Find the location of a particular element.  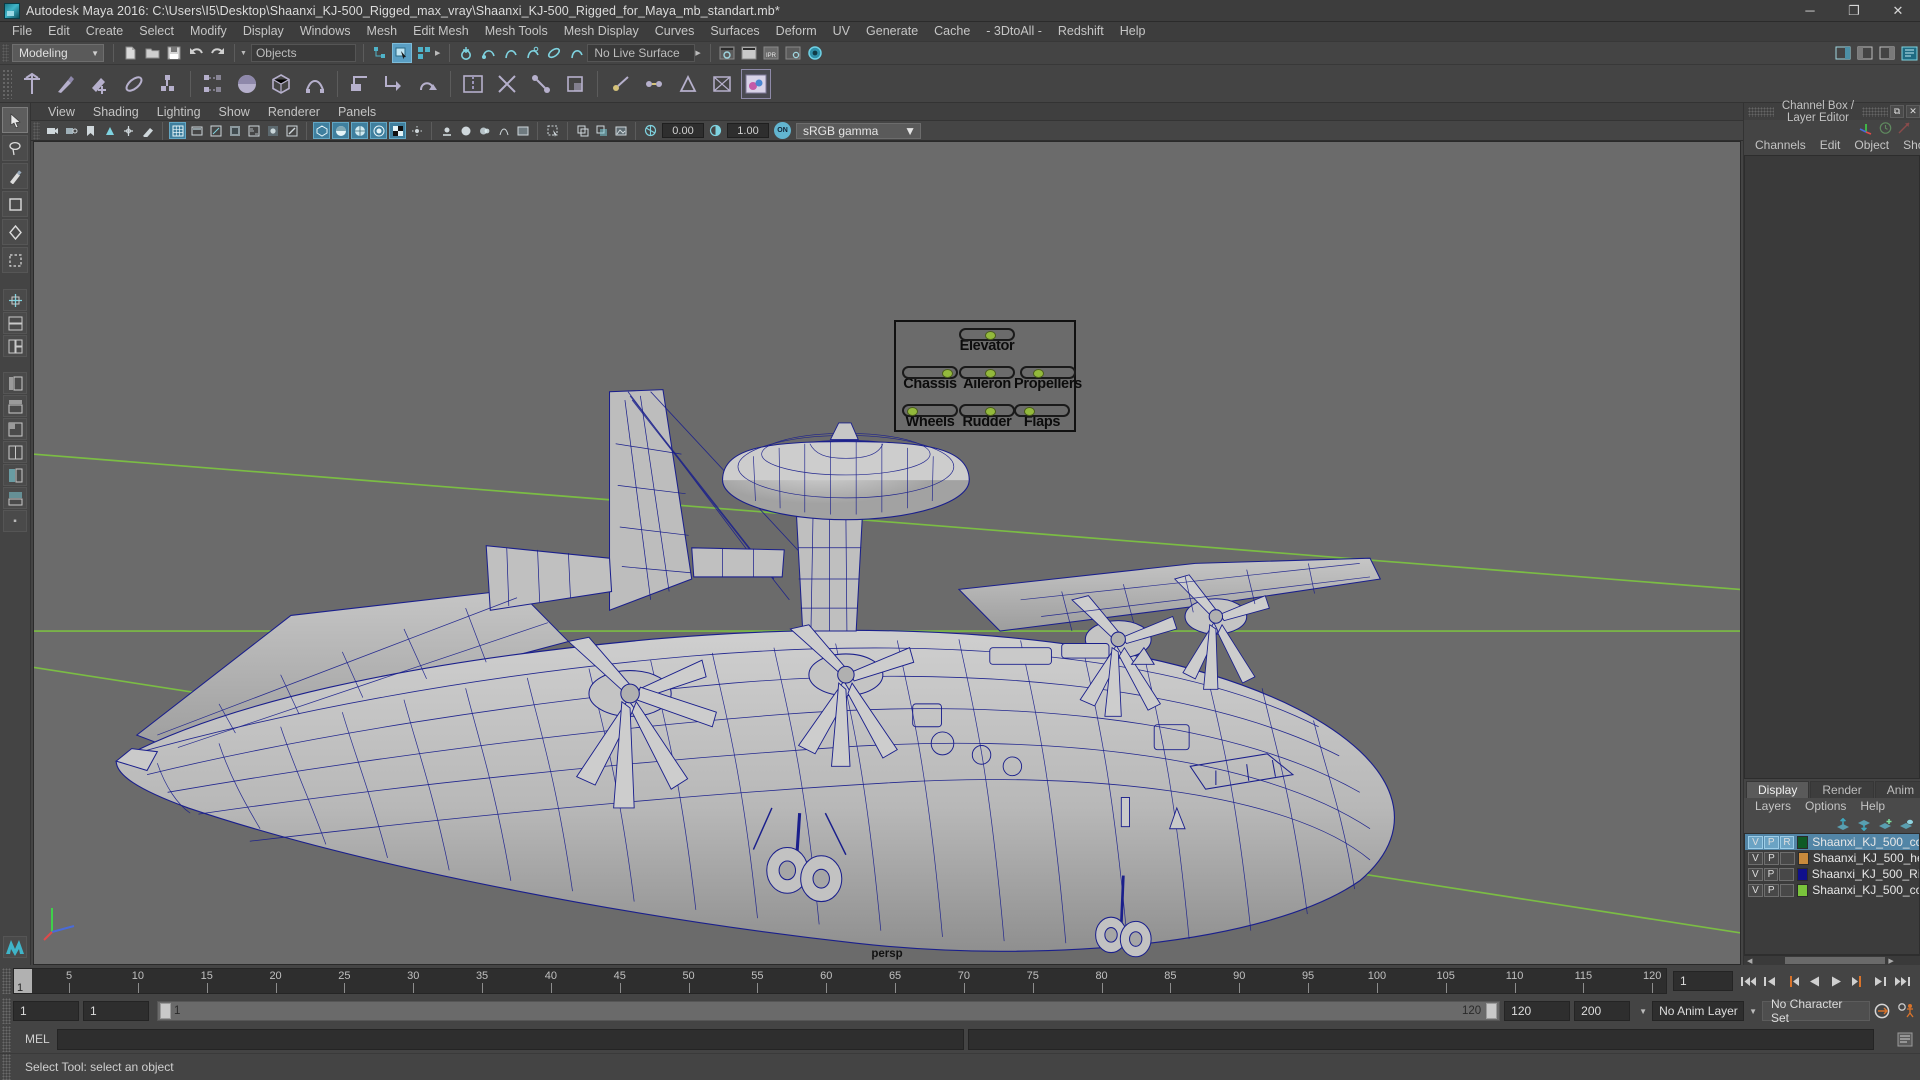

menu-deform: Deform is located at coordinates (796, 31).